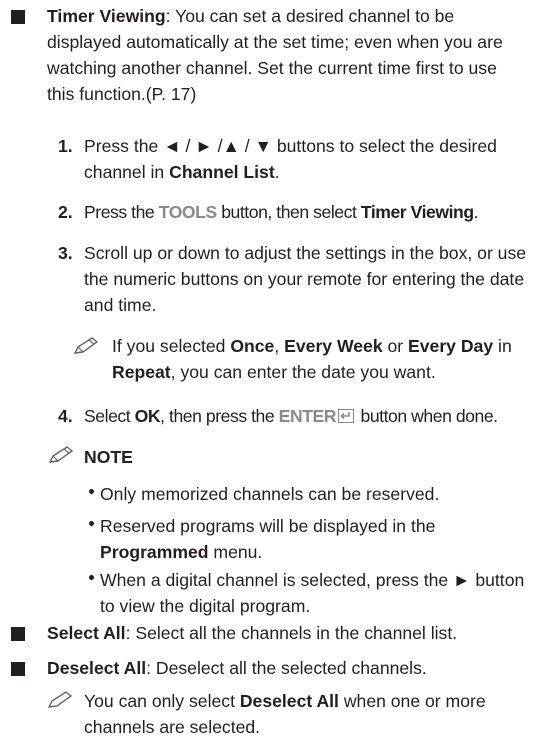 The image size is (542, 740). Describe the element at coordinates (222, 172) in the screenshot. I see `step-bold: Channel List` at that location.